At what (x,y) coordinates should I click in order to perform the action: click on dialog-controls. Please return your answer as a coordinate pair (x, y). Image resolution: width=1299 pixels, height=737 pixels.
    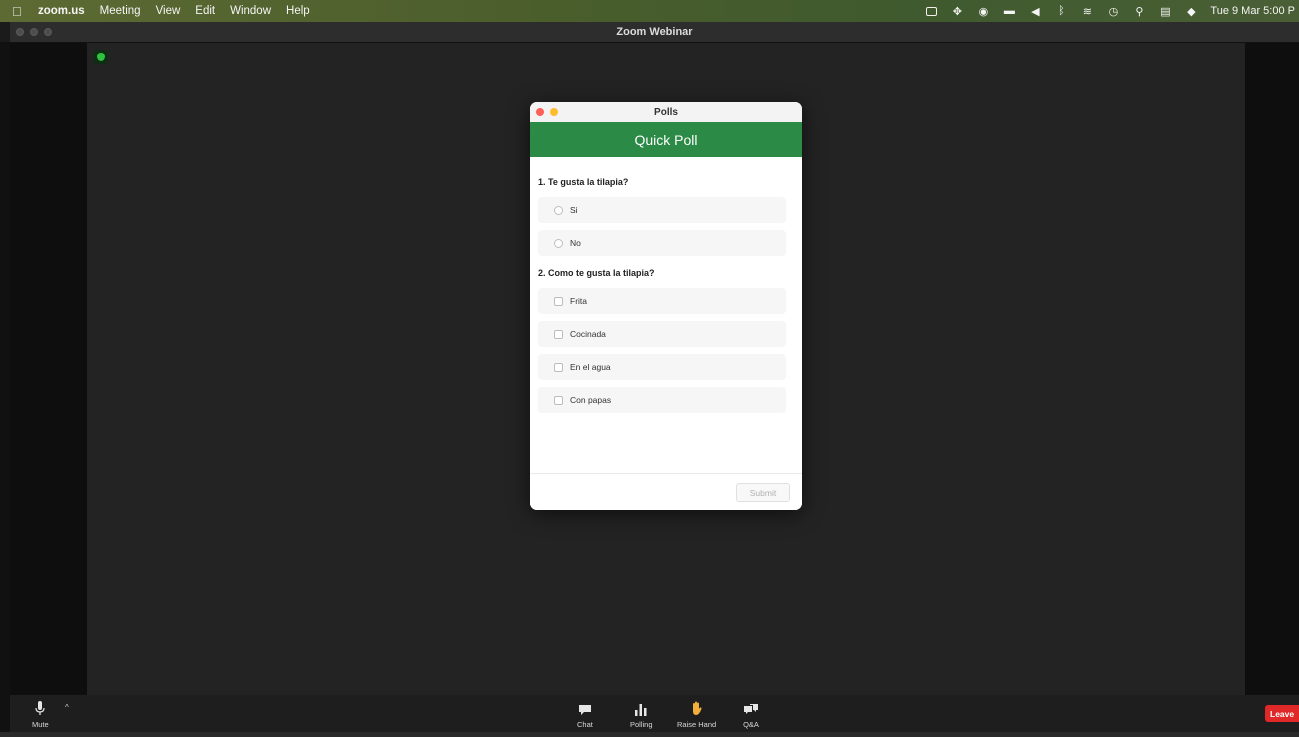
    Looking at the image, I should click on (547, 112).